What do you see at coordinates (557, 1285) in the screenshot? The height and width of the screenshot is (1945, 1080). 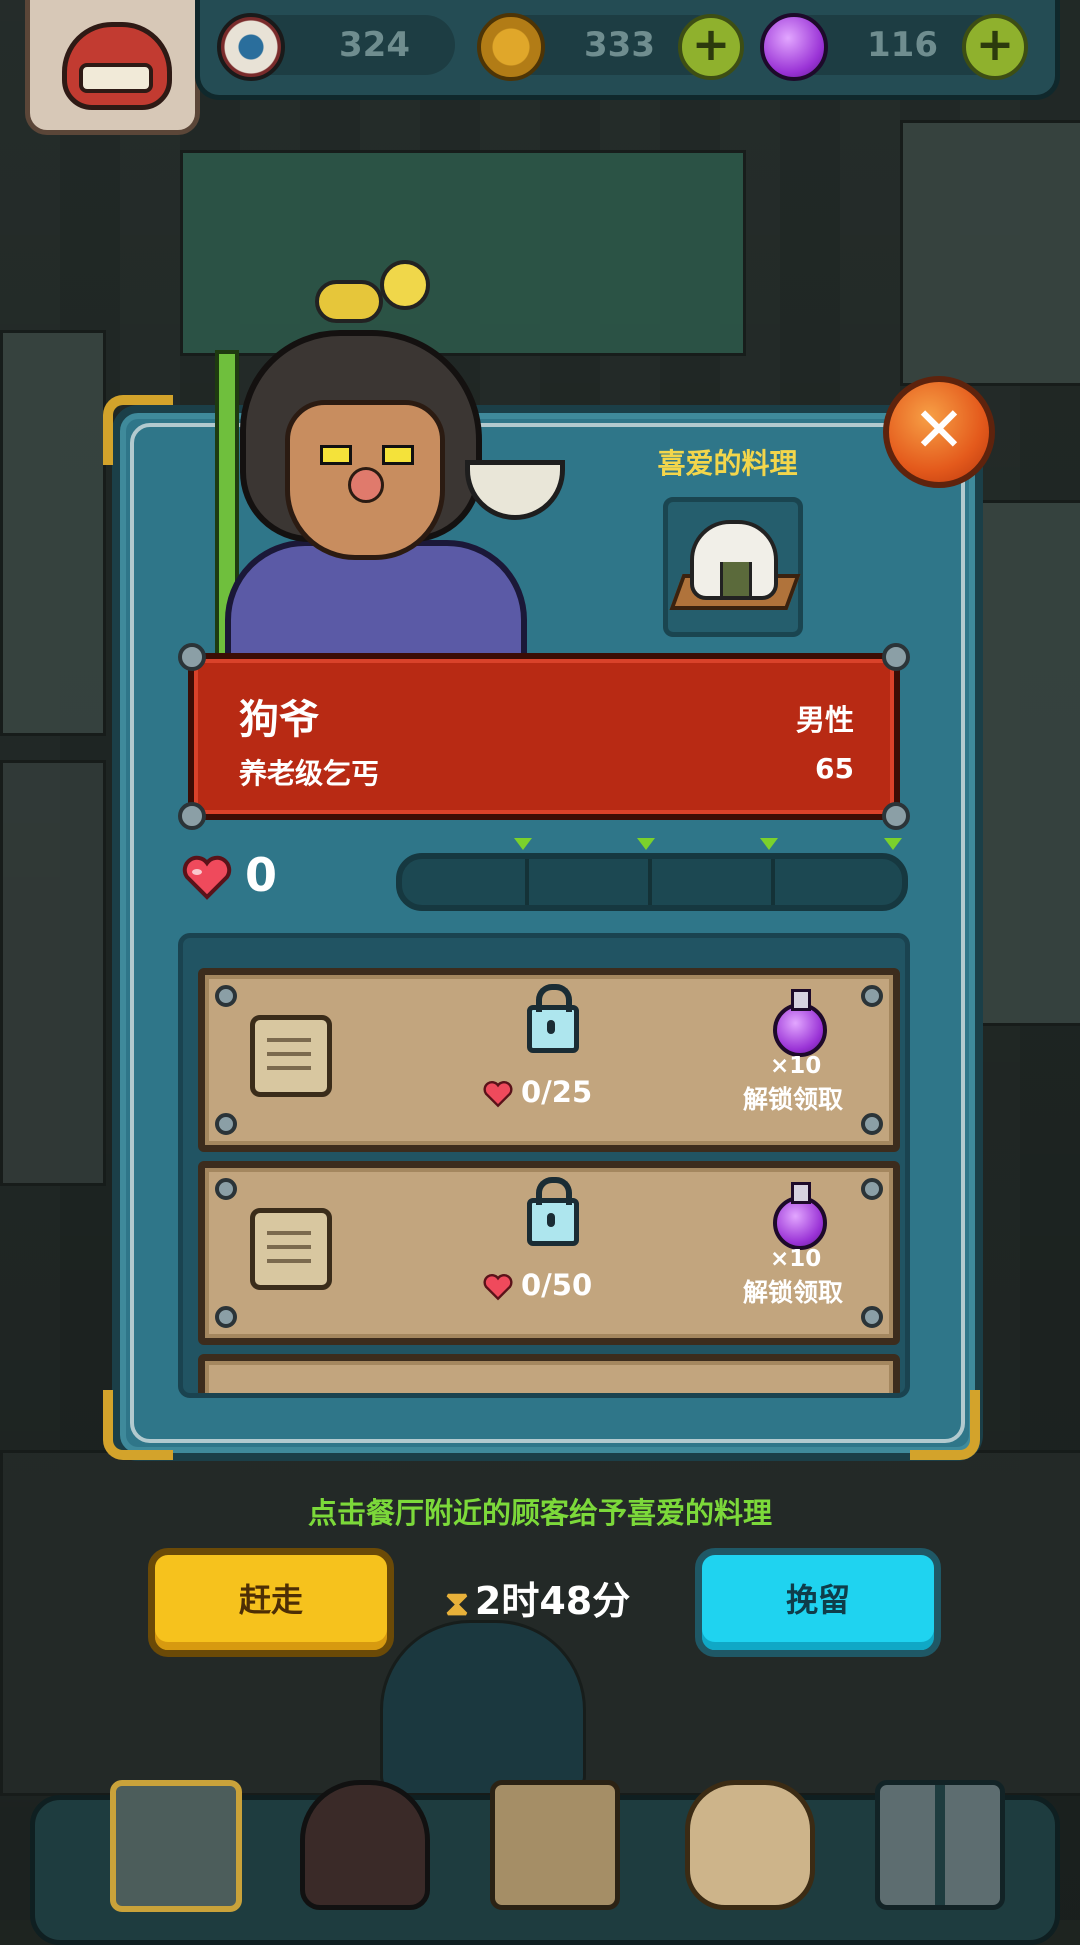 I see `requirement-text: 0/50` at bounding box center [557, 1285].